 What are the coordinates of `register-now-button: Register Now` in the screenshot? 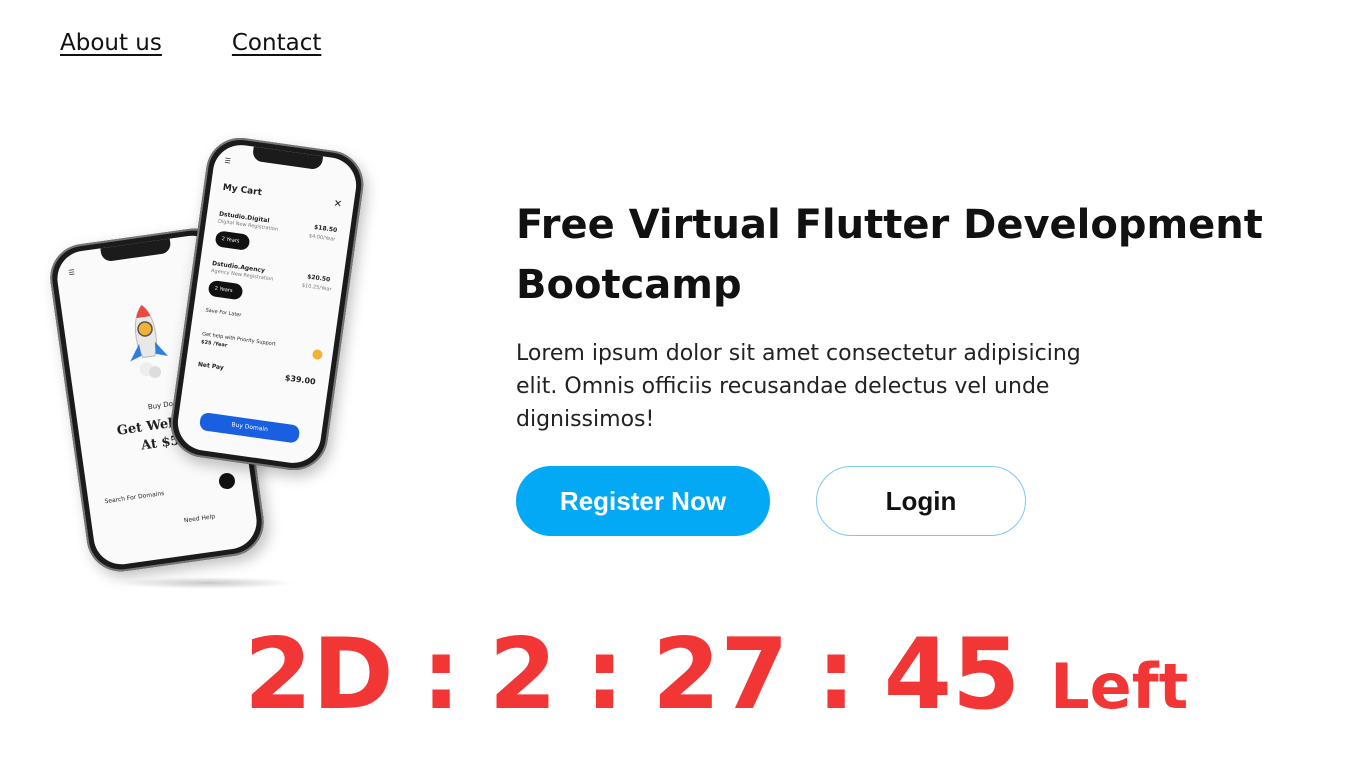 It's located at (643, 501).